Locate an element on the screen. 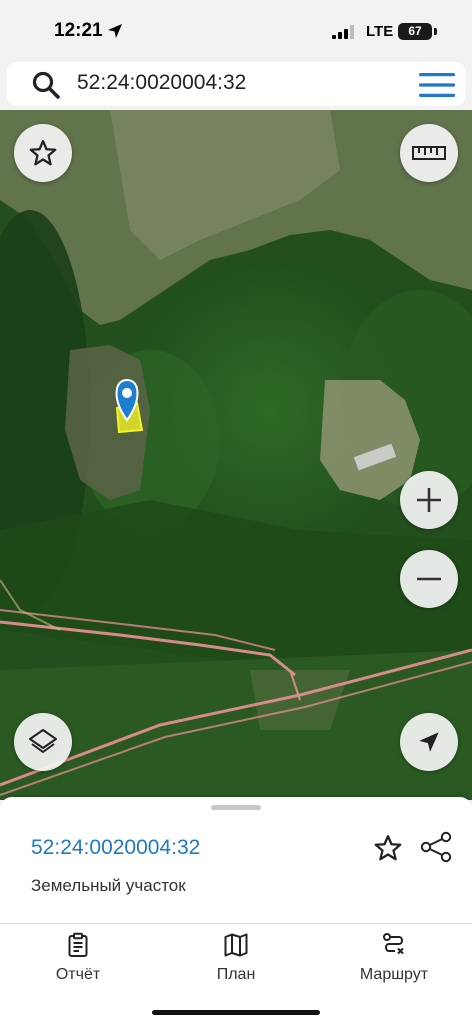  layers-button is located at coordinates (43, 742).